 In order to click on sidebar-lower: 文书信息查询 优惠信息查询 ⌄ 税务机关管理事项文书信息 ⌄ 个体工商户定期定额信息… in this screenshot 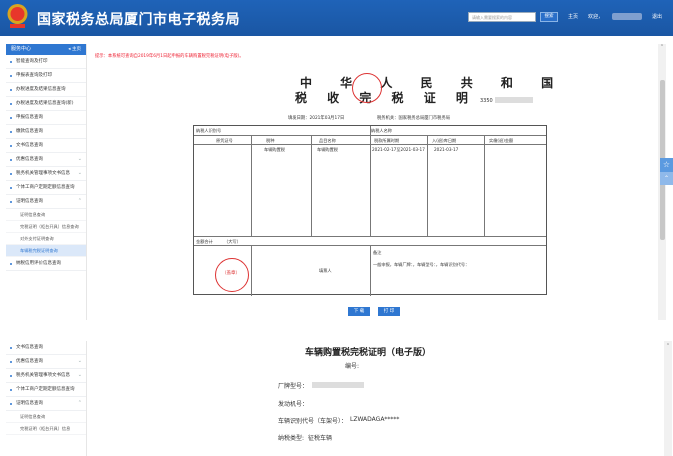, I will do `click(46, 398)`.